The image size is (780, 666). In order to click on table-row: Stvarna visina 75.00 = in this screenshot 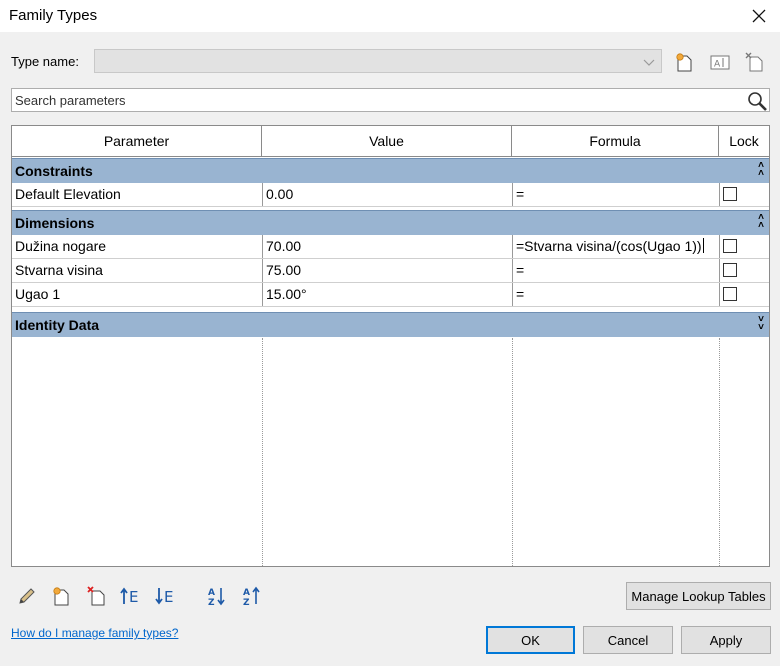, I will do `click(390, 271)`.